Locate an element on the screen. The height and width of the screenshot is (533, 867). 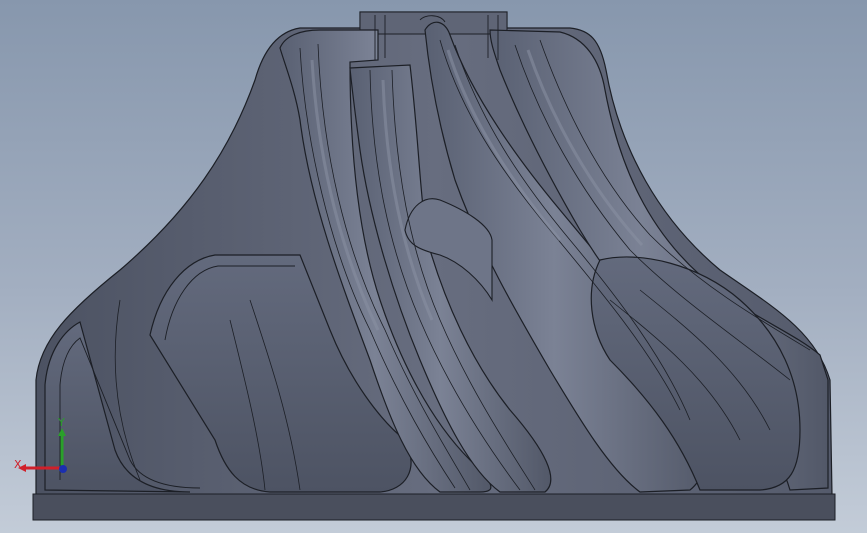
y-axis-label: Y is located at coordinates (61, 422).